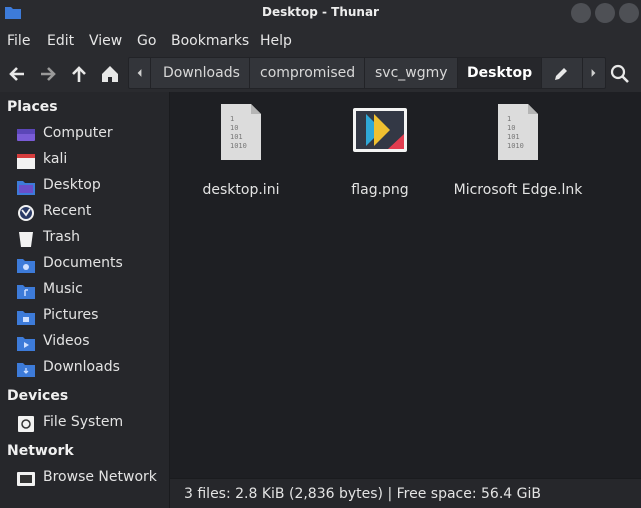  What do you see at coordinates (84, 291) in the screenshot?
I see `sidebar-item-music: Music` at bounding box center [84, 291].